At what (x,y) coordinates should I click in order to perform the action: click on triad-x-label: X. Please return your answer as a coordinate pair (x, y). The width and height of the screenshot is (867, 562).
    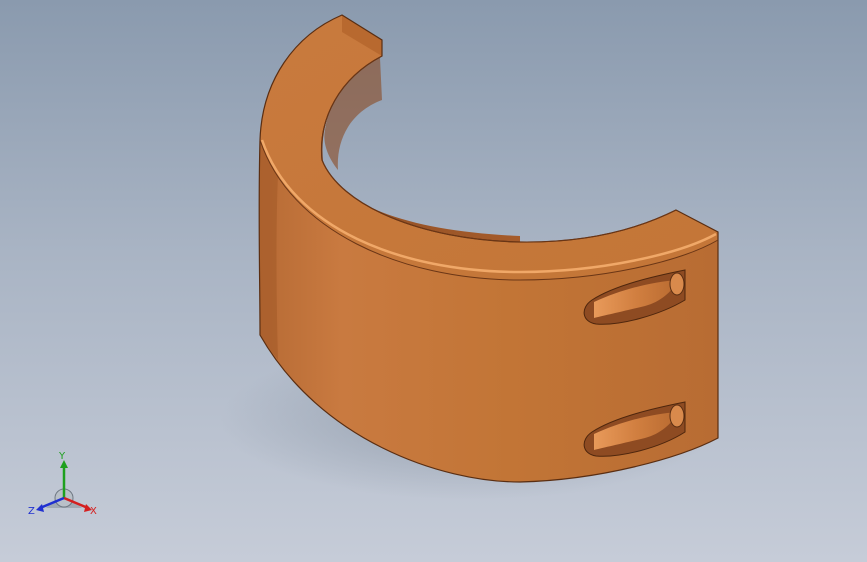
    Looking at the image, I should click on (93, 511).